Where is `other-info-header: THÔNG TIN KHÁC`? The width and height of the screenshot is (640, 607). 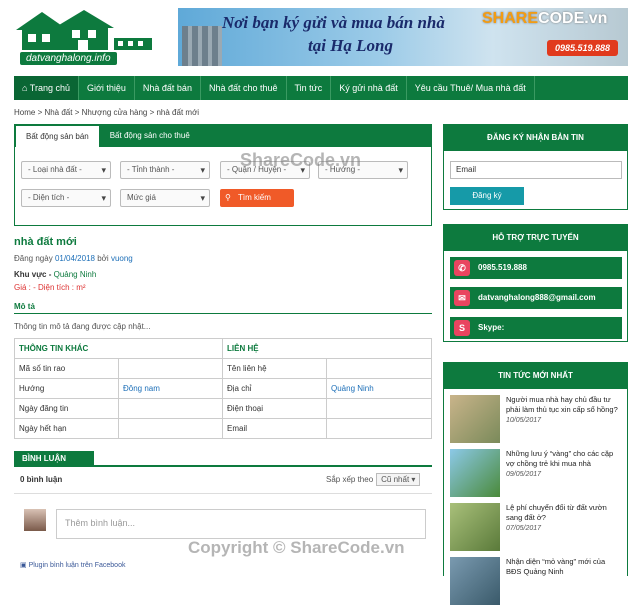
other-info-header: THÔNG TIN KHÁC is located at coordinates (118, 348).